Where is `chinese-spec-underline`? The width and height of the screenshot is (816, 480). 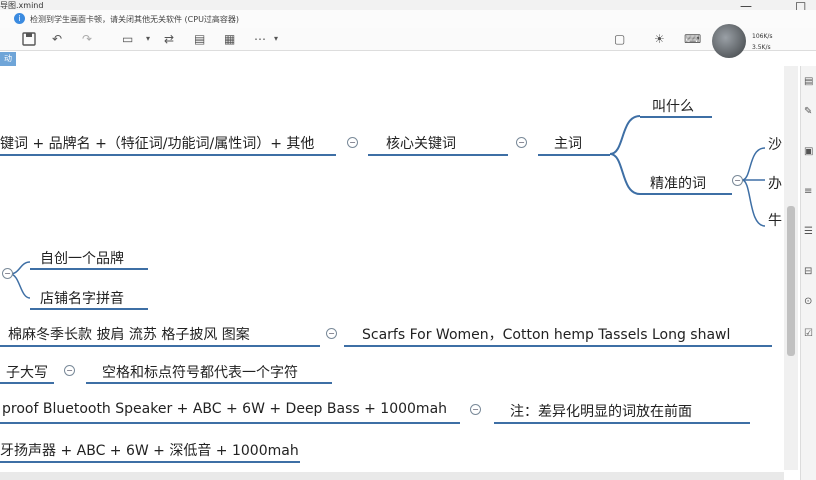 chinese-spec-underline is located at coordinates (150, 462).